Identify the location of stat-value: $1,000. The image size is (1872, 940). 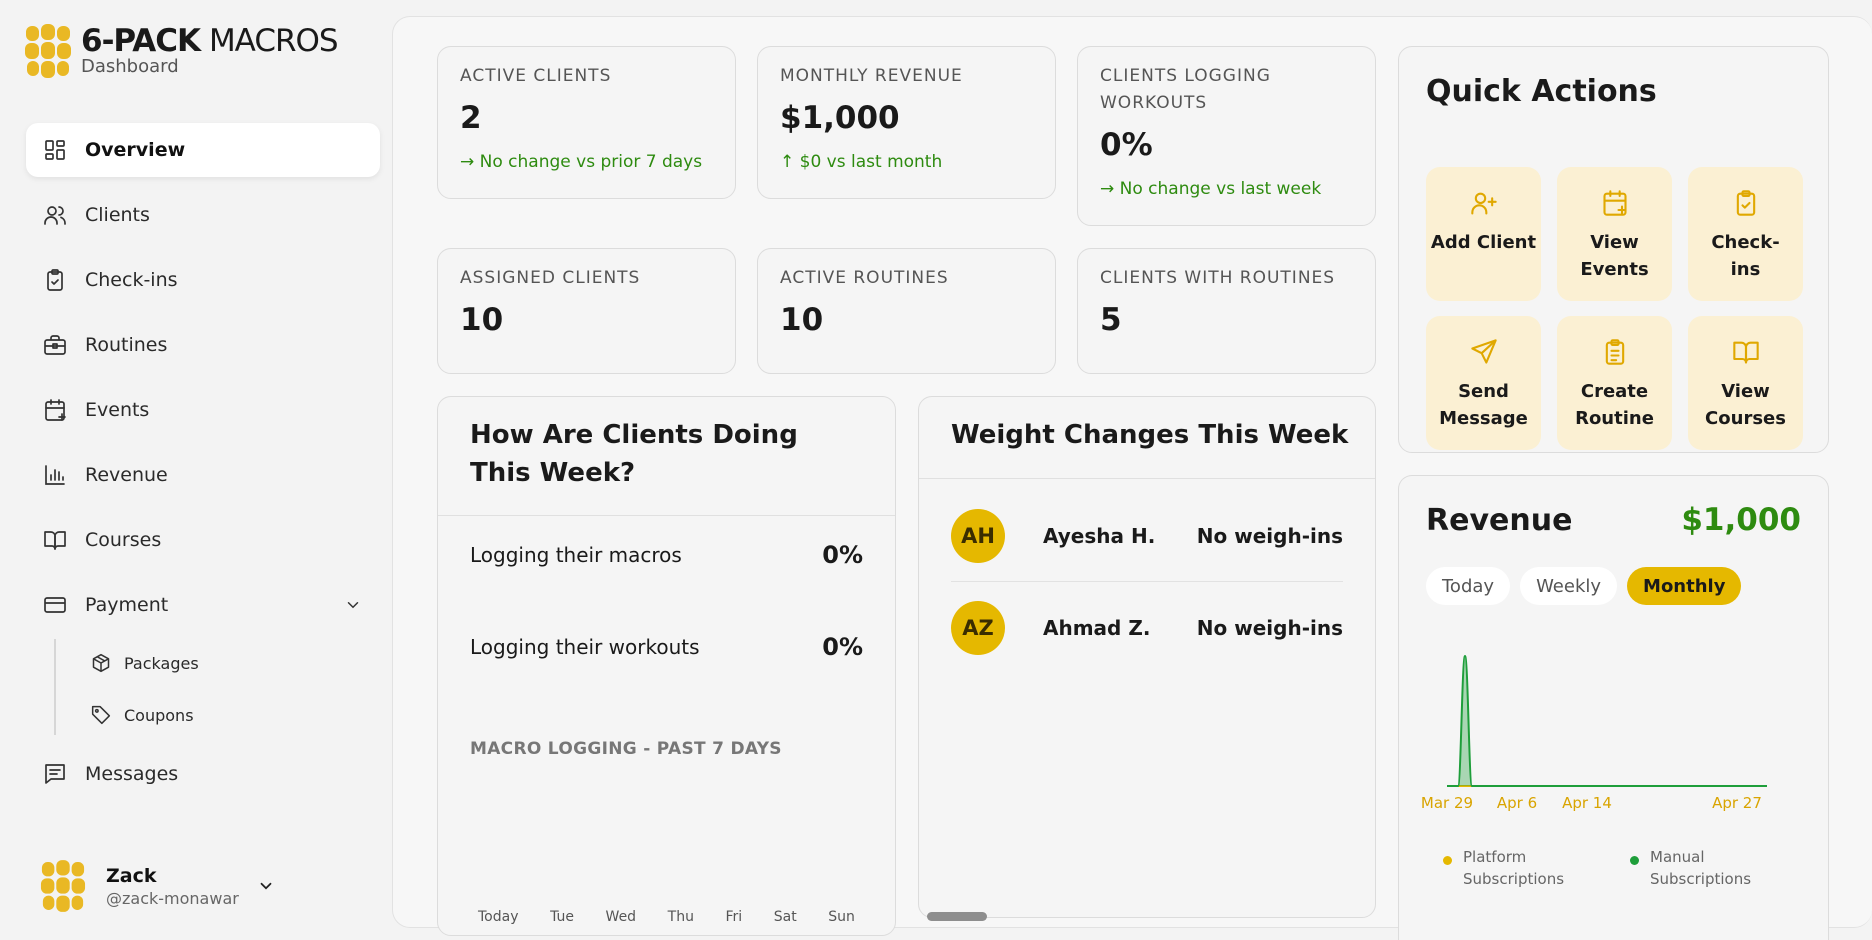
(840, 118).